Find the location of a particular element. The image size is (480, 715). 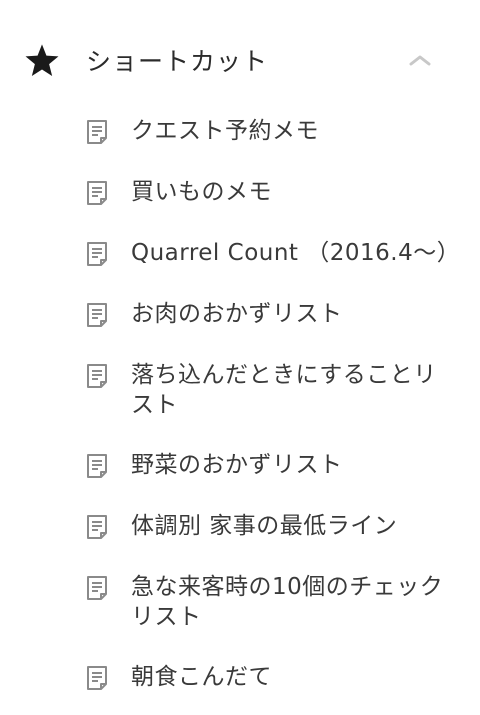

list-item-label: 野菜のおかずリスト is located at coordinates (237, 465).